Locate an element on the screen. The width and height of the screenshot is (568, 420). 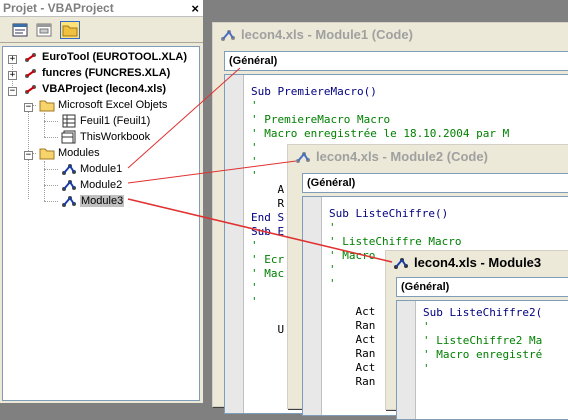
tree-item-funcres: funcres (FUNCRES.XLA) is located at coordinates (96, 73).